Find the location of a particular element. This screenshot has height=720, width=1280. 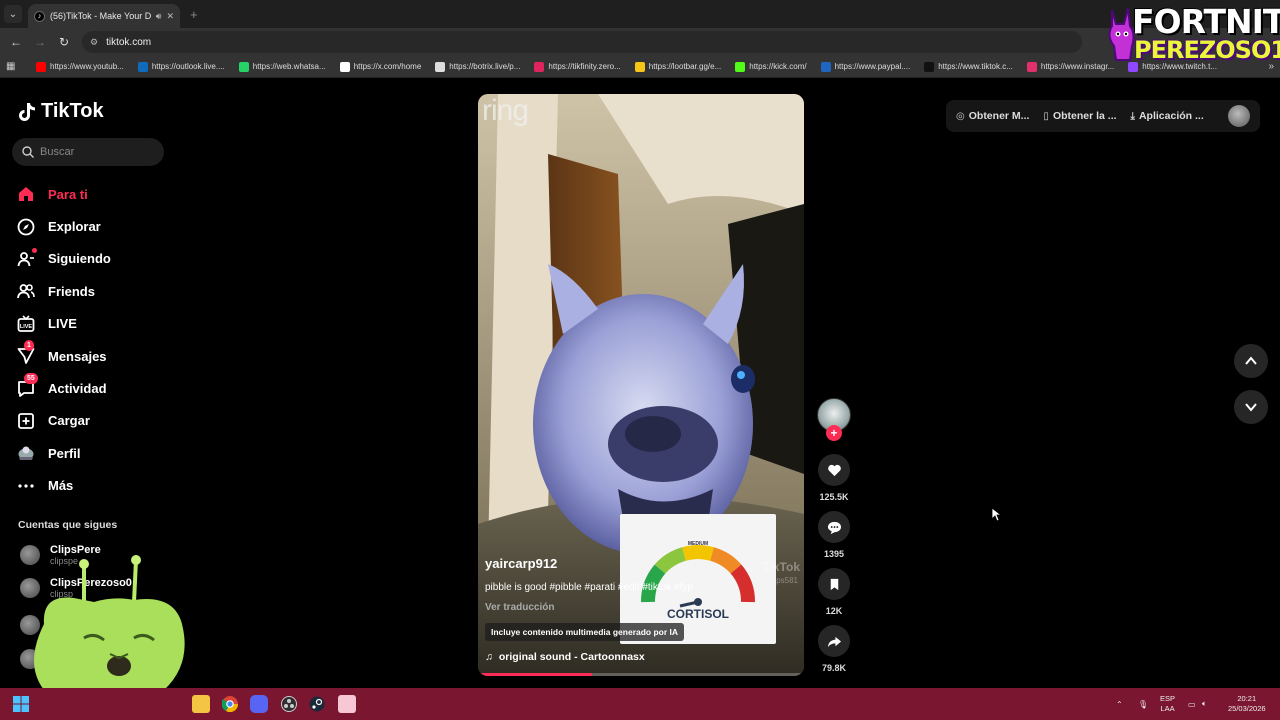

video-sound: ♫ original sound - Cartoonnasx is located at coordinates (565, 657).